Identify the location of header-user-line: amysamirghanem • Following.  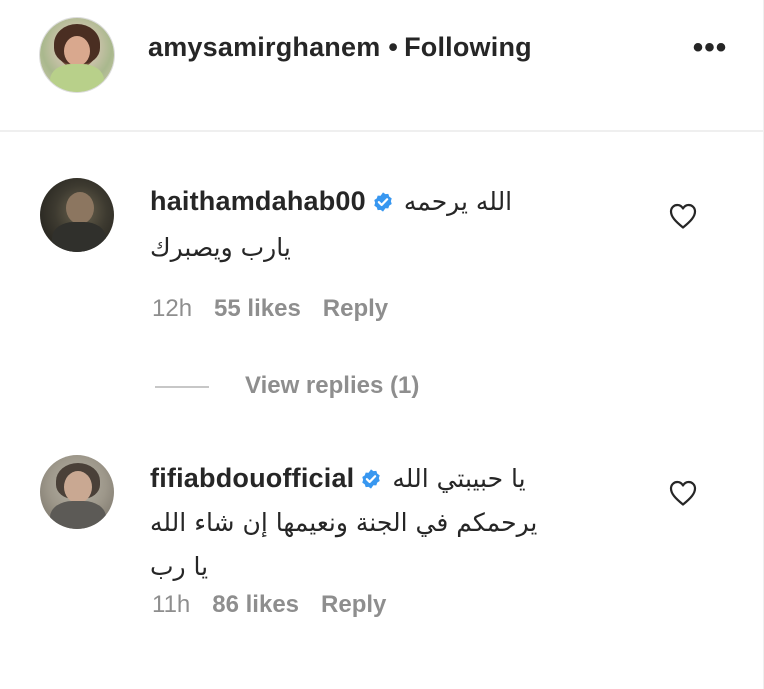
(340, 47).